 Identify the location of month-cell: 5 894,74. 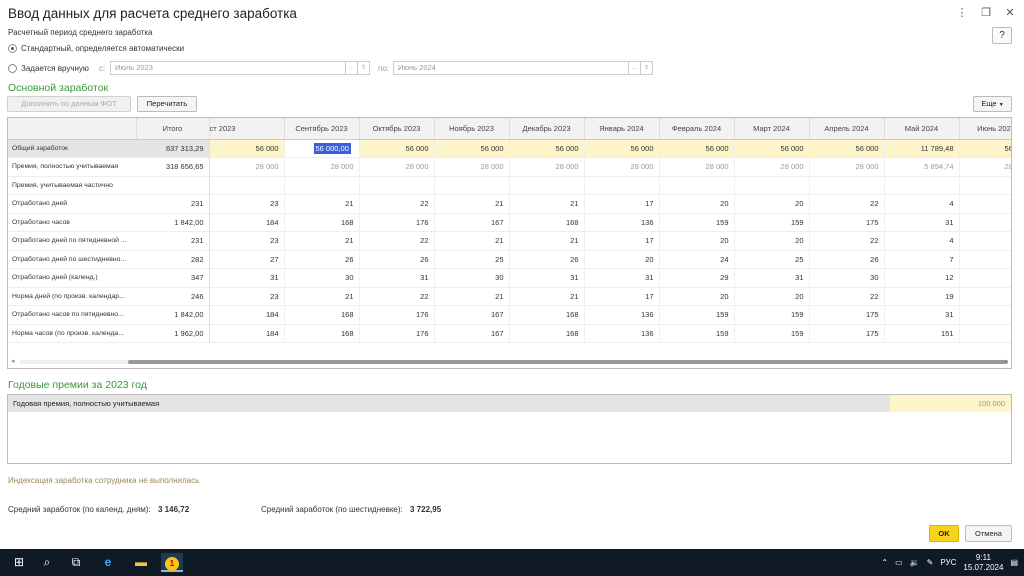
(922, 167).